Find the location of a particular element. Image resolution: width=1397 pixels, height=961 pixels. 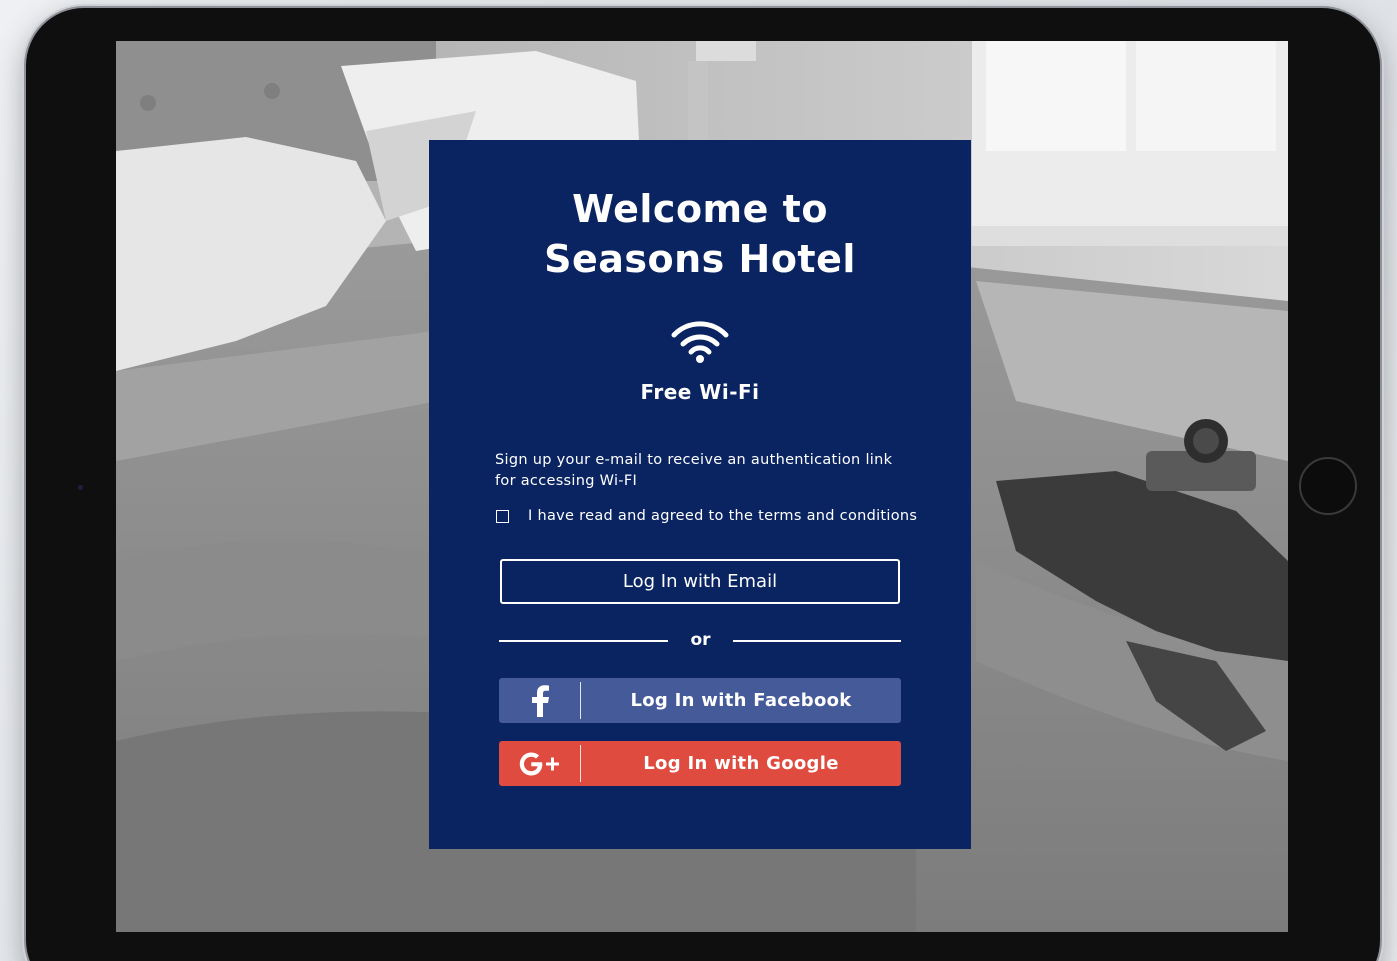

login-facebook-button: Log In with Facebook is located at coordinates (700, 700).